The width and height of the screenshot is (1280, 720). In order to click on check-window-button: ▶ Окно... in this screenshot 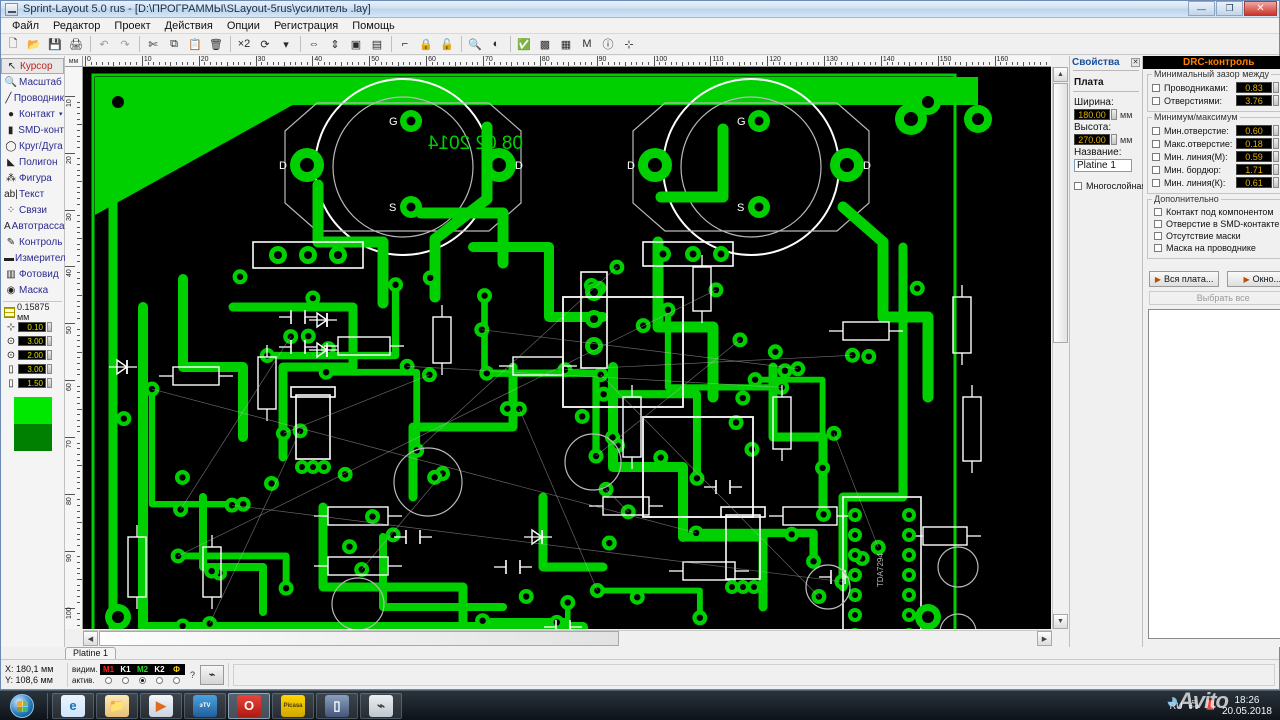, I will do `click(1253, 279)`.